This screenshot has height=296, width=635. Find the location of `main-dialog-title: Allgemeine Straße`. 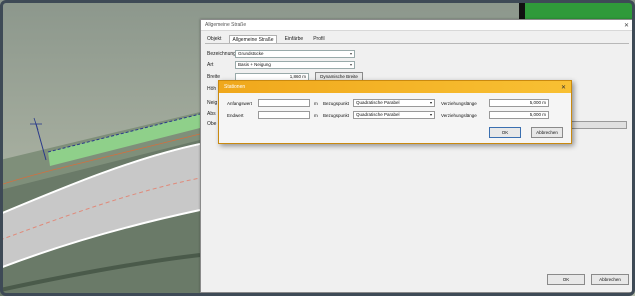

main-dialog-title: Allgemeine Straße is located at coordinates (226, 25).